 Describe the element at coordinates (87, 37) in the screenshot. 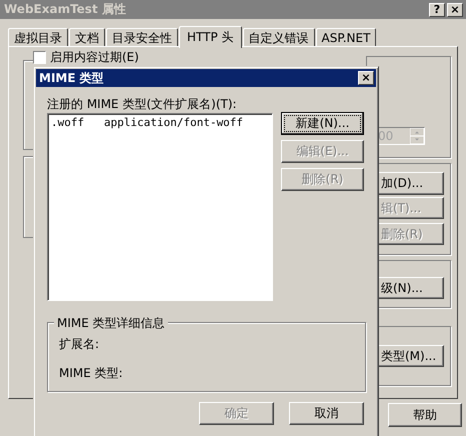

I see `tab: 文档` at that location.